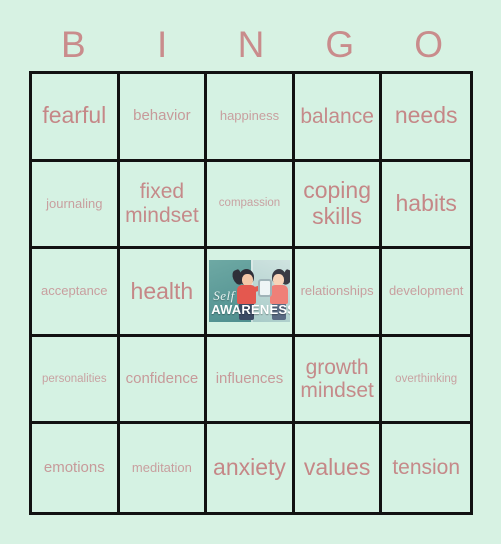 This screenshot has width=501, height=544. I want to click on bingo-cell-label: behavior, so click(162, 115).